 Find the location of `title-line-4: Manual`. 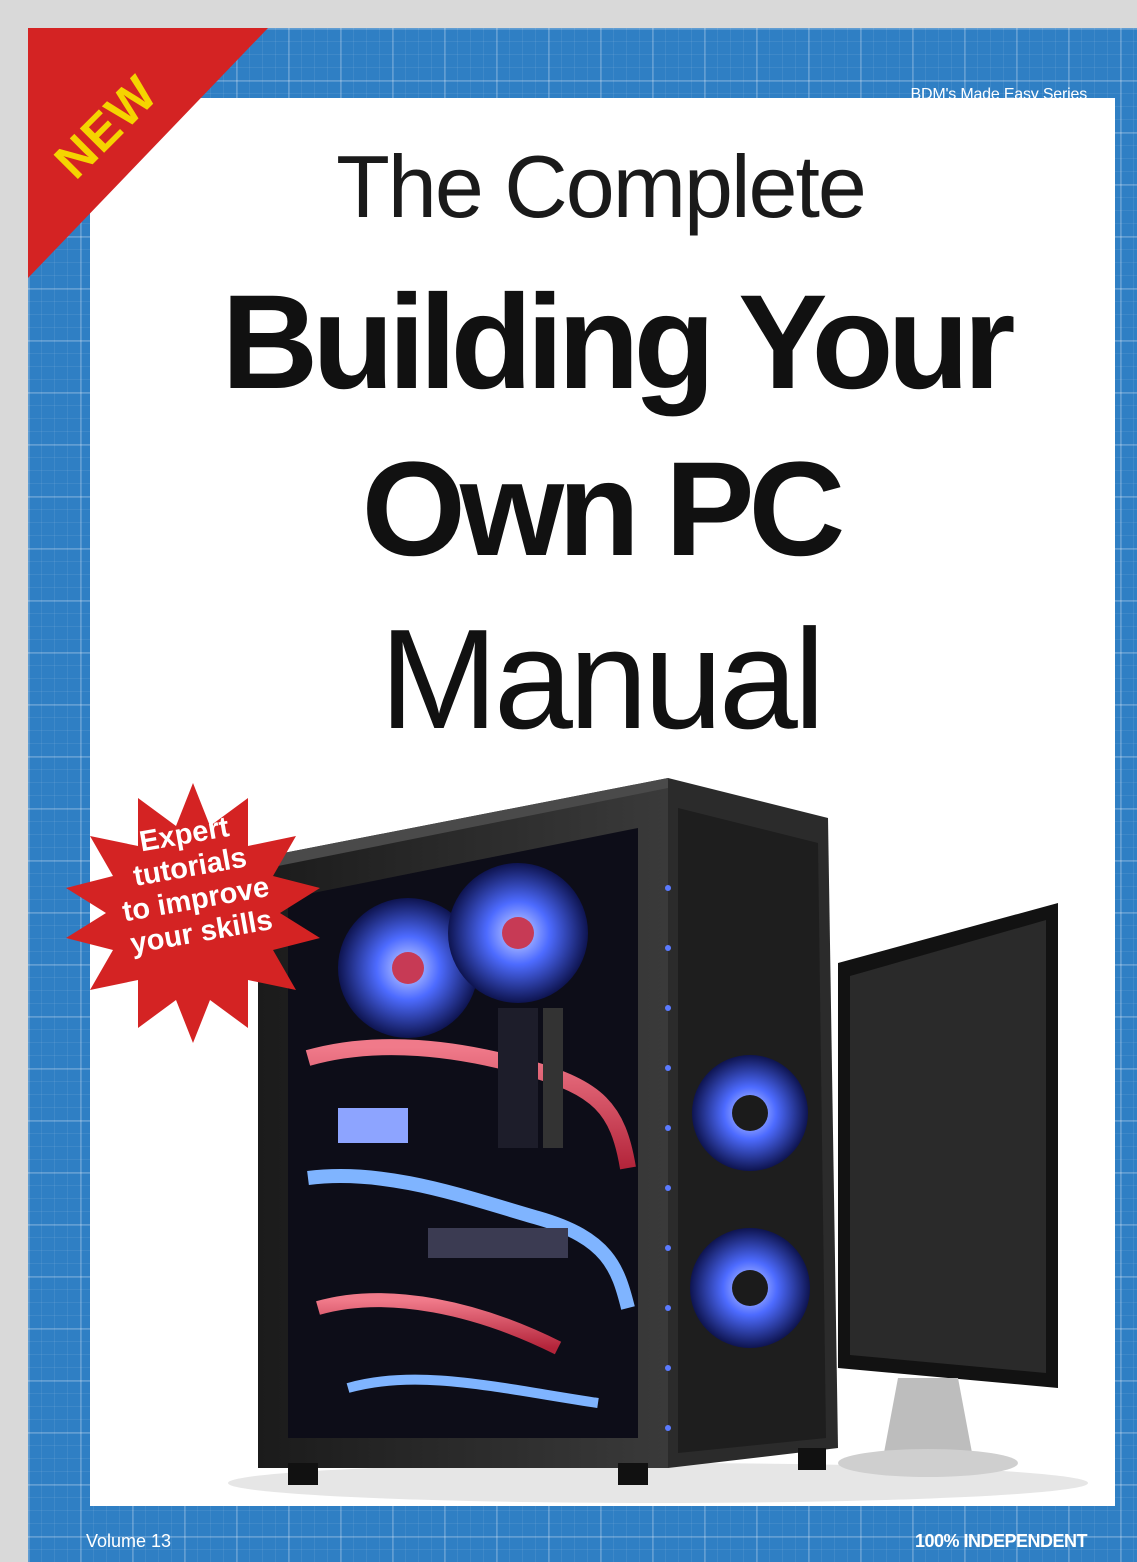

title-line-4: Manual is located at coordinates (602, 679).